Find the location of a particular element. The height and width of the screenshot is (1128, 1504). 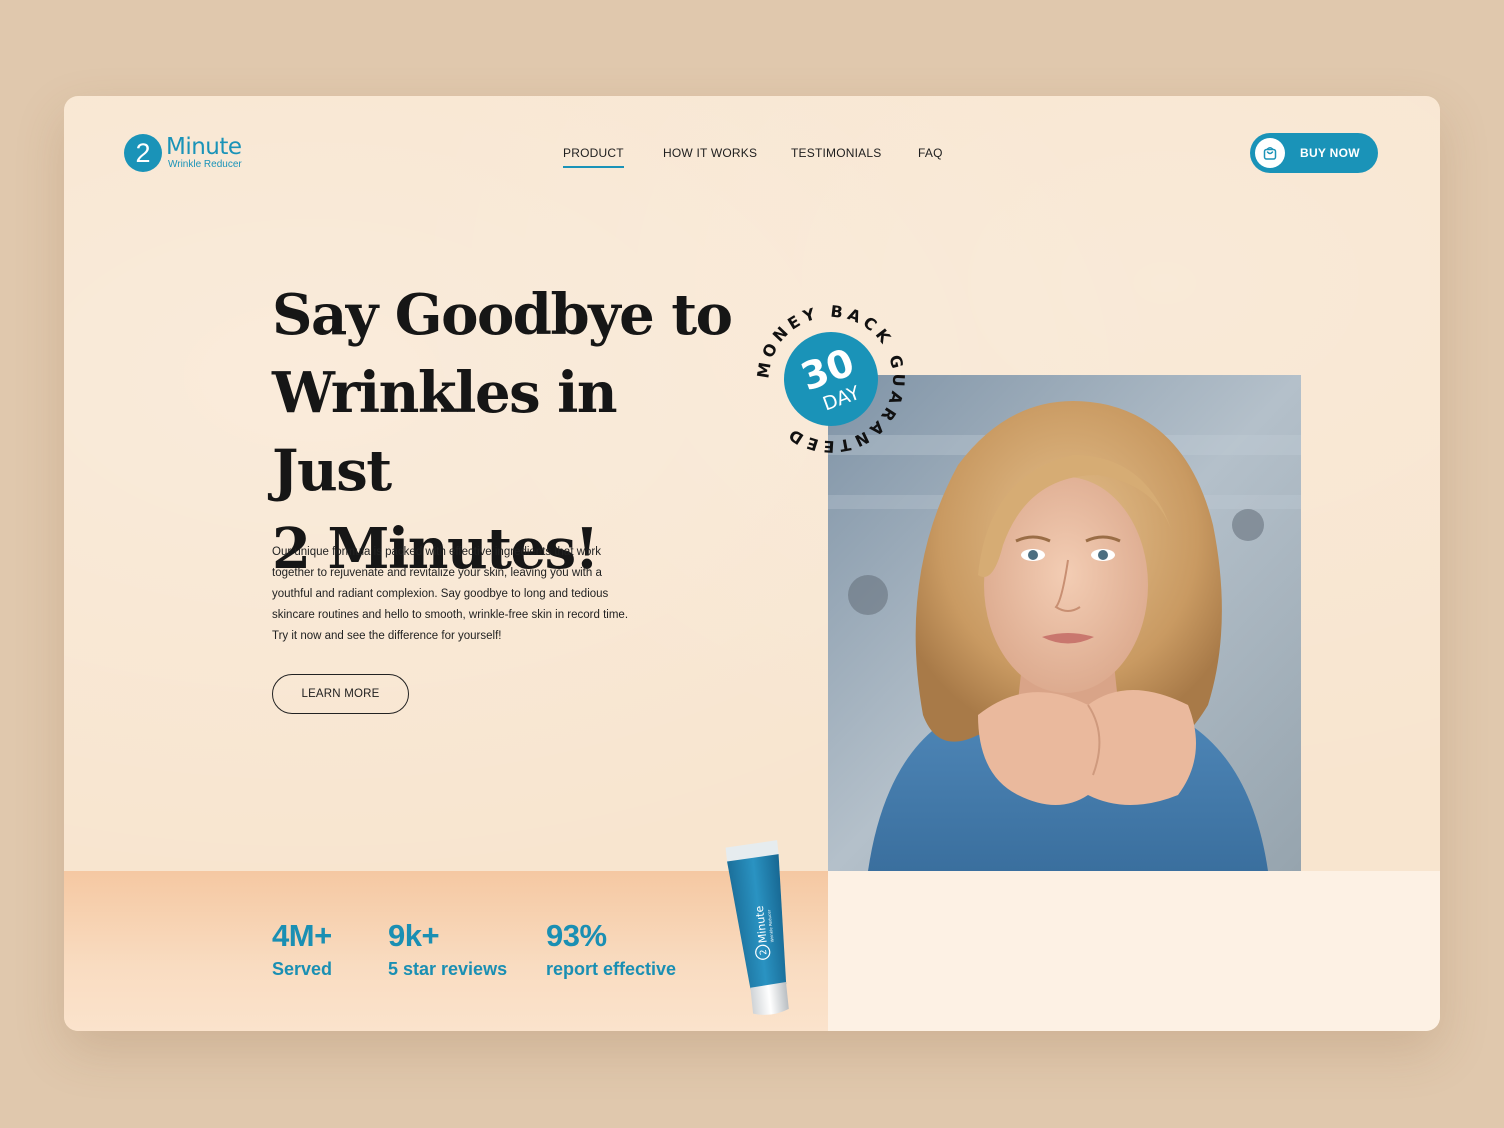

brand-logo: 2 Minute Wrinkle Reducer is located at coordinates (189, 154).